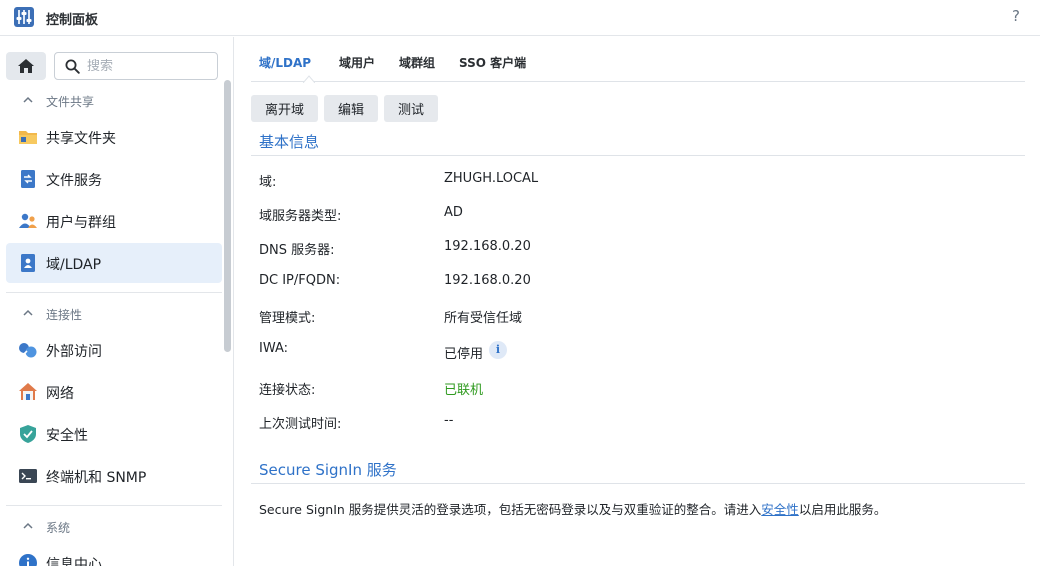 The image size is (1040, 566). Describe the element at coordinates (498, 350) in the screenshot. I see `info-icon: i` at that location.